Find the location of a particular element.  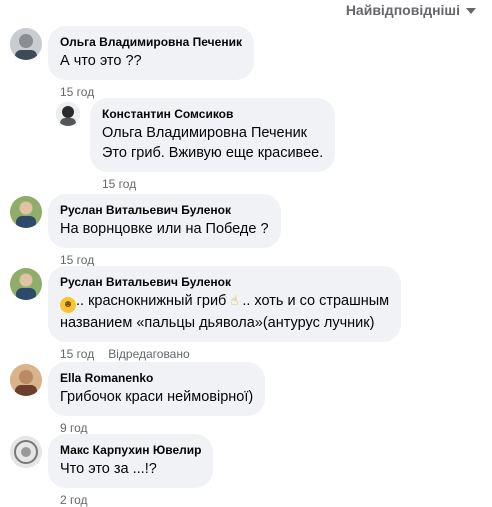

comment-text: На ворнцовке или на Победе ? is located at coordinates (164, 229).